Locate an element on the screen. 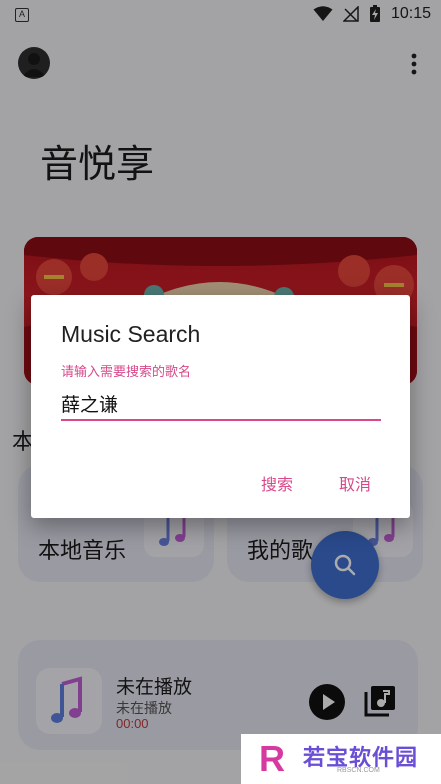 This screenshot has width=441, height=784. search-button: 搜索 is located at coordinates (277, 483).